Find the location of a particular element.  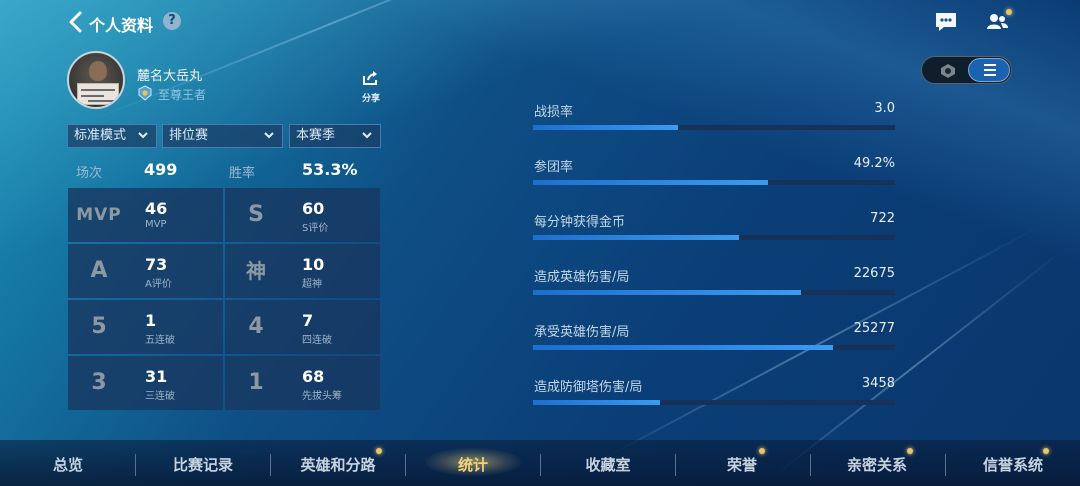

grid-cell-first-blood: 1 68 先拔头筹 is located at coordinates (302, 383).